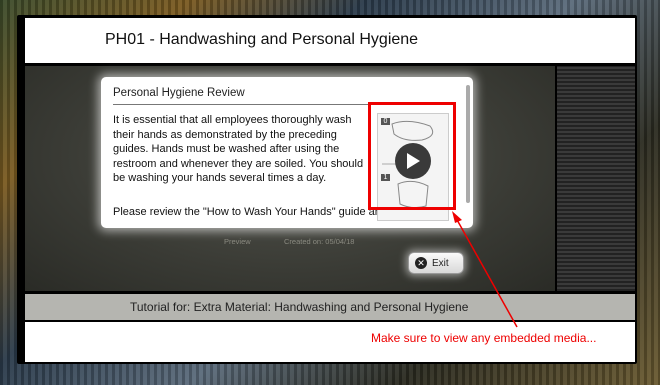 The width and height of the screenshot is (660, 385). Describe the element at coordinates (262, 39) in the screenshot. I see `page-title: PH01 - Handwashing and Personal Hygiene` at that location.